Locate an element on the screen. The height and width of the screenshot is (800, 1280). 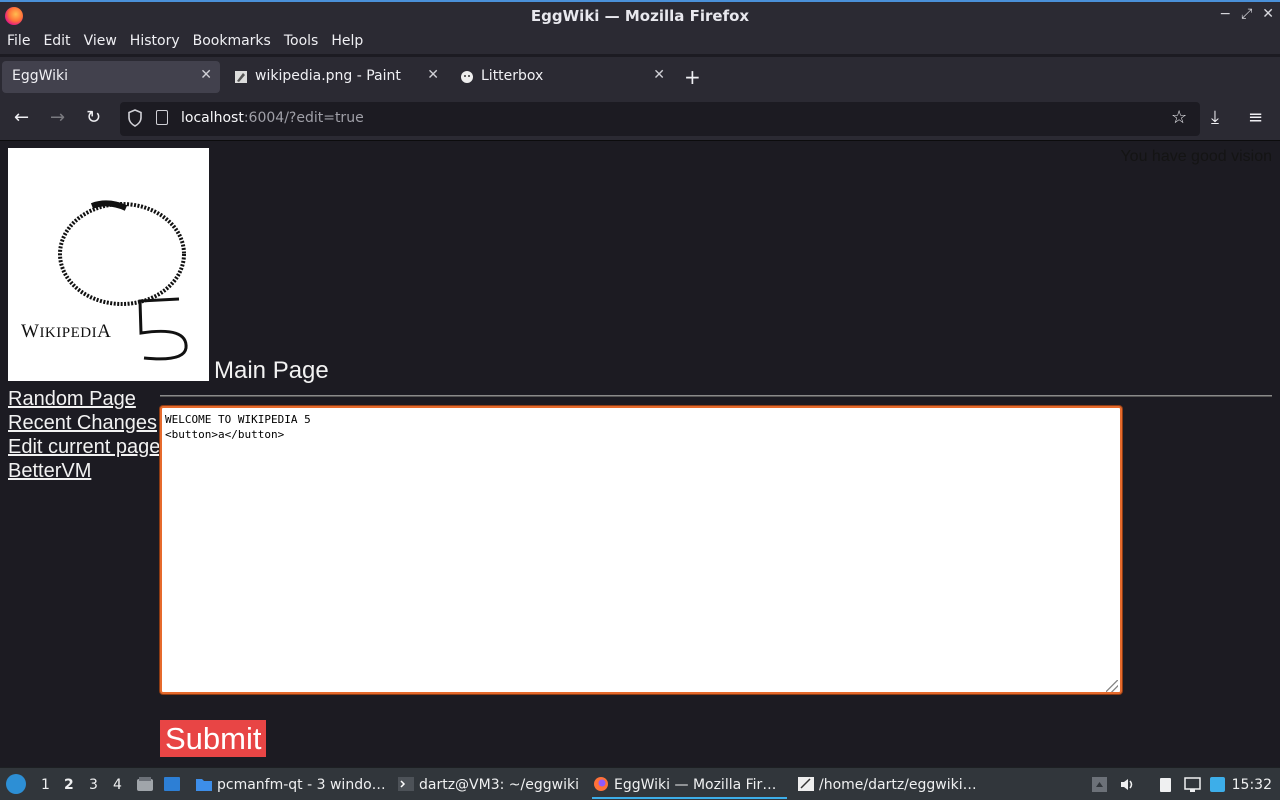
back-button: ← is located at coordinates (21, 117).